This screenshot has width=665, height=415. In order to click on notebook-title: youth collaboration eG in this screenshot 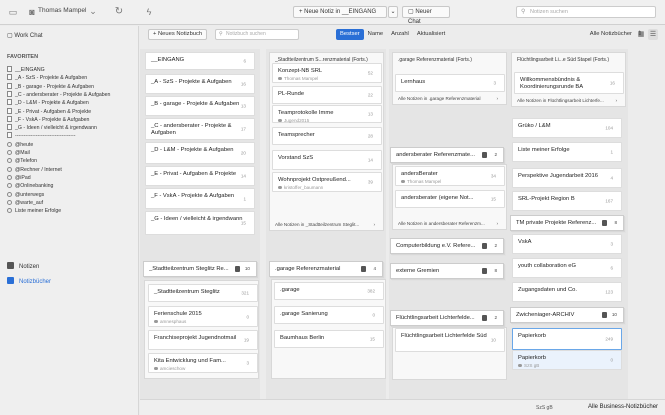, I will do `click(547, 266)`.